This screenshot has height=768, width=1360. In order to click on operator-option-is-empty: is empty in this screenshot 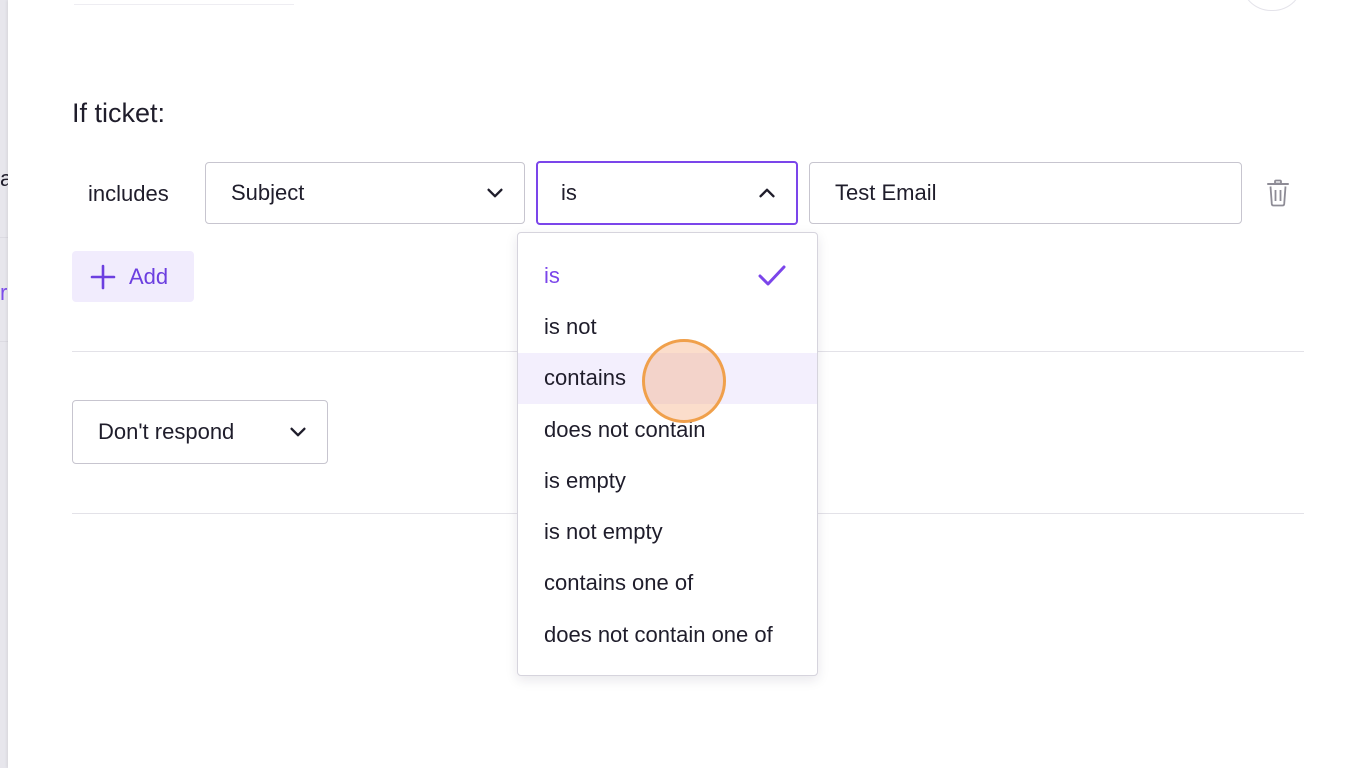, I will do `click(667, 480)`.